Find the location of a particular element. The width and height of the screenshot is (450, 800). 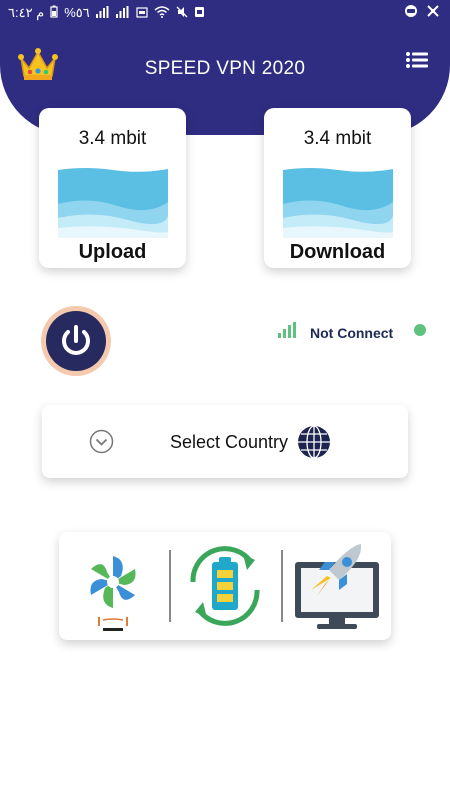

upload-card: 3.4 mbit Upload is located at coordinates (112, 188).